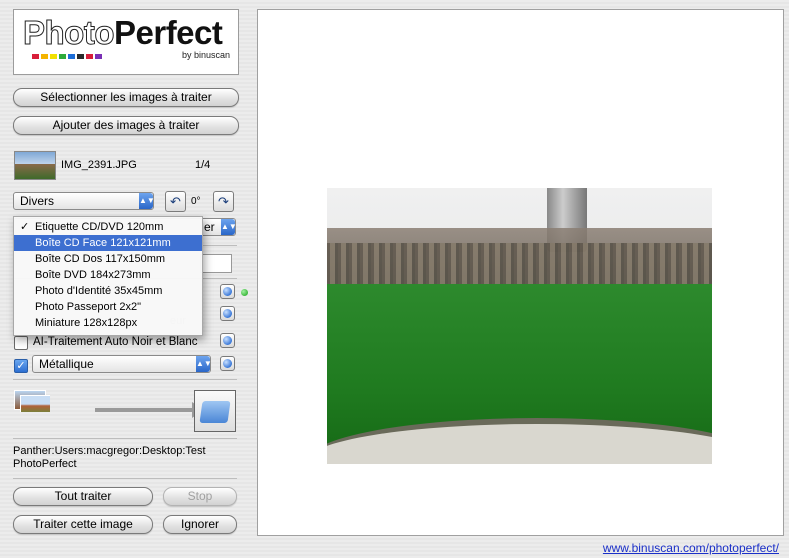 This screenshot has width=789, height=558. I want to click on rotate-right-icon: ↷, so click(223, 201).